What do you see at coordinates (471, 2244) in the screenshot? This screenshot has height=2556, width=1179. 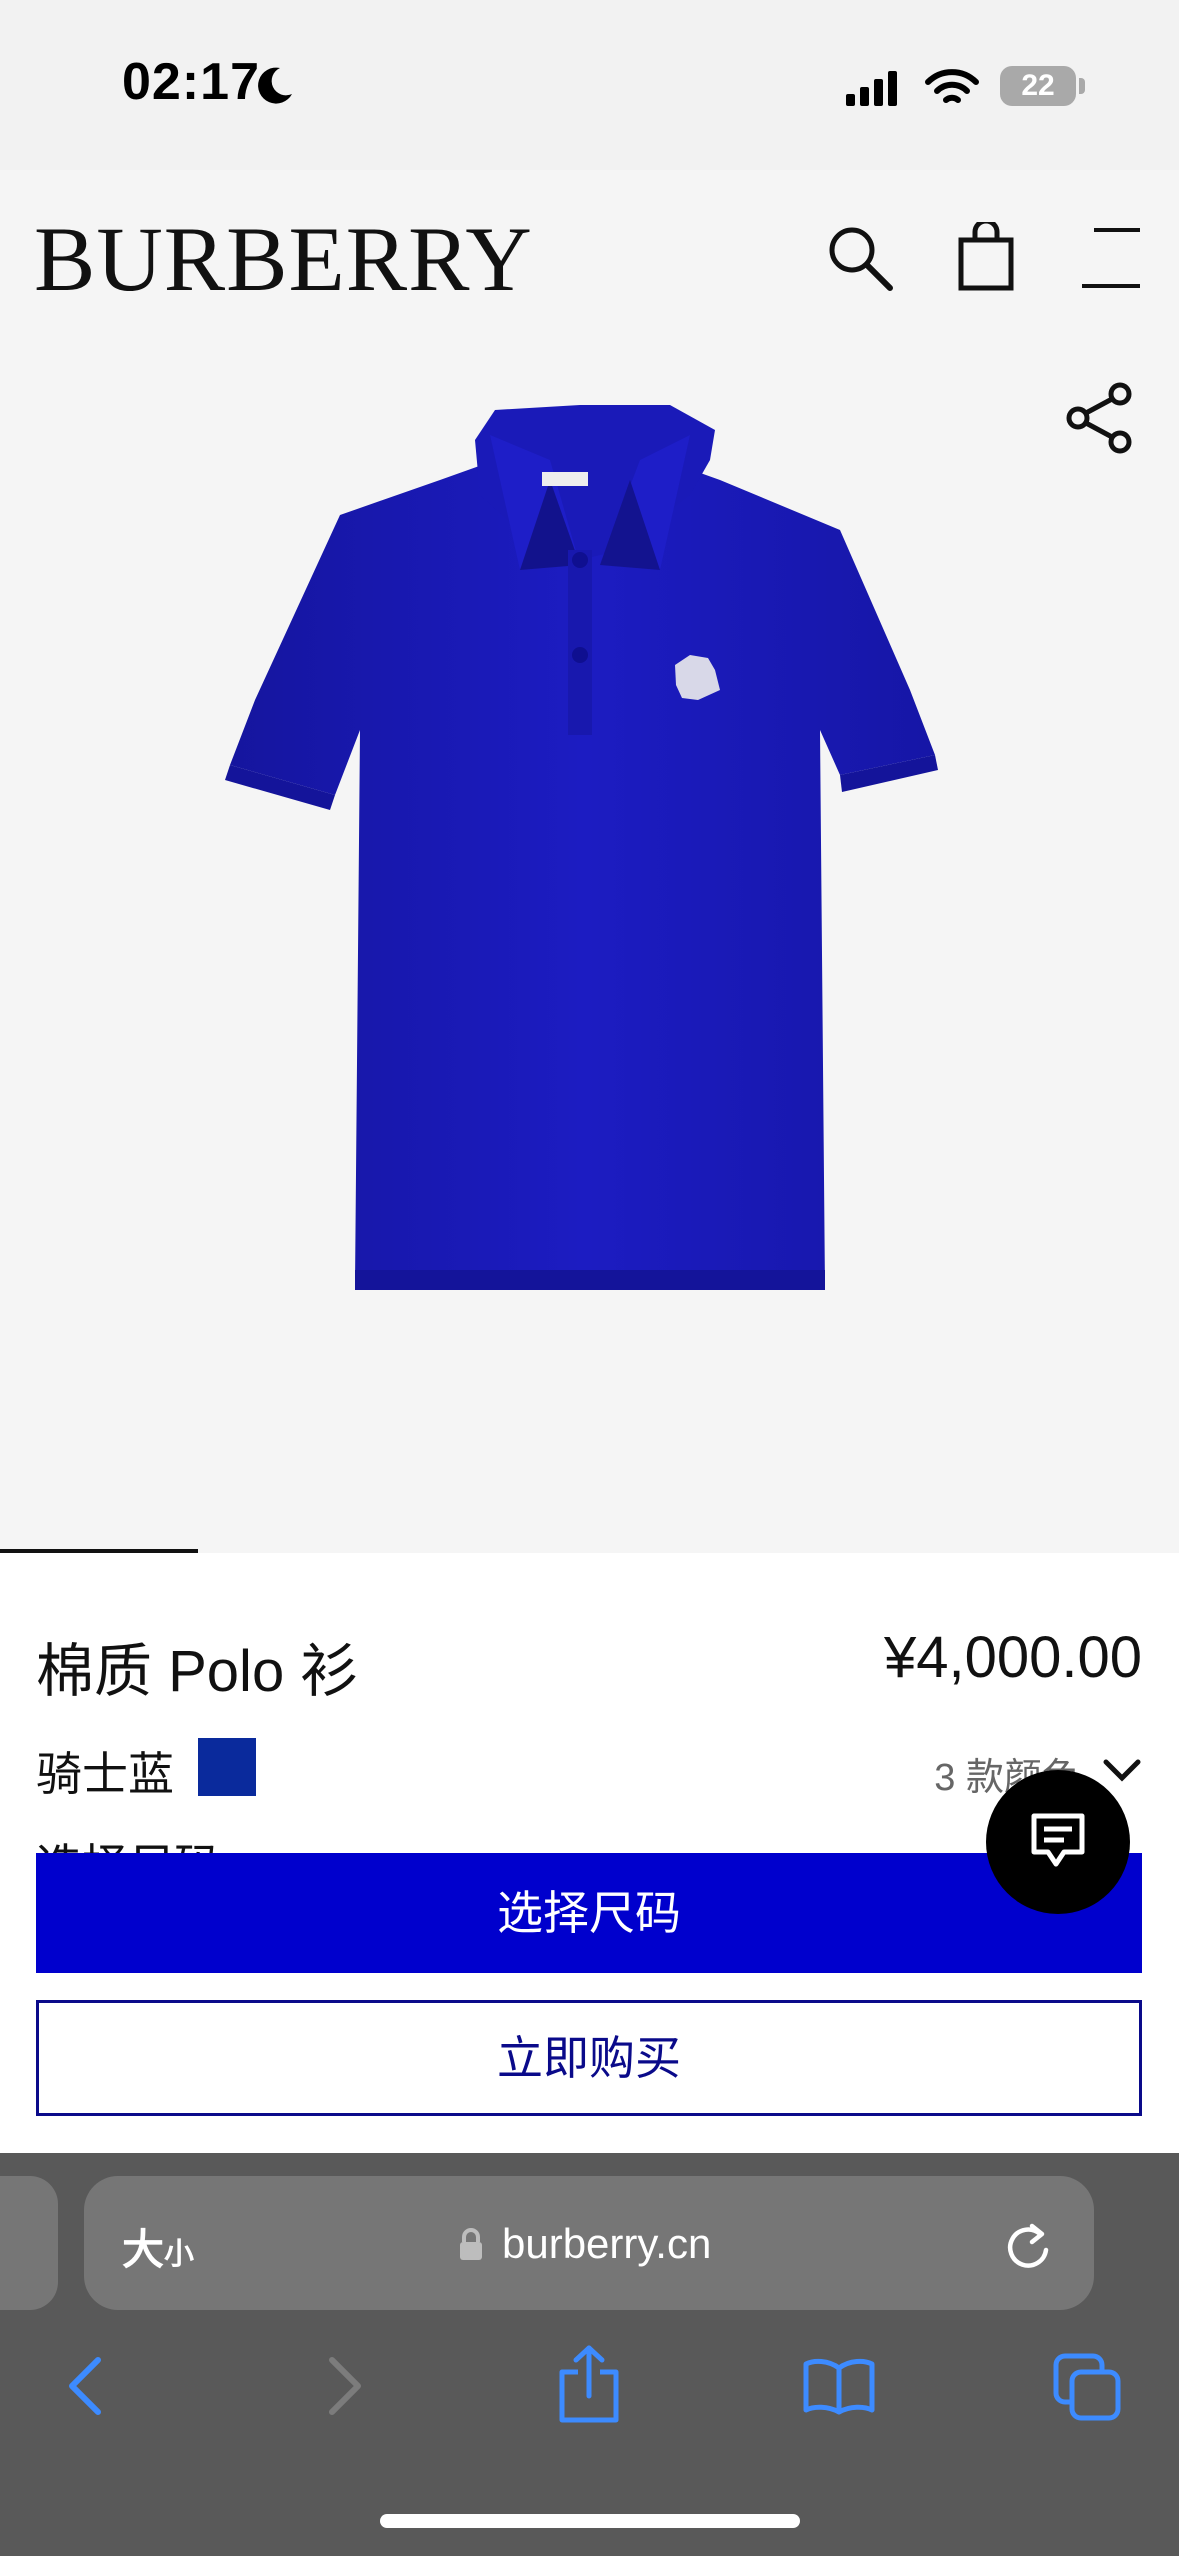 I see `lock-icon` at bounding box center [471, 2244].